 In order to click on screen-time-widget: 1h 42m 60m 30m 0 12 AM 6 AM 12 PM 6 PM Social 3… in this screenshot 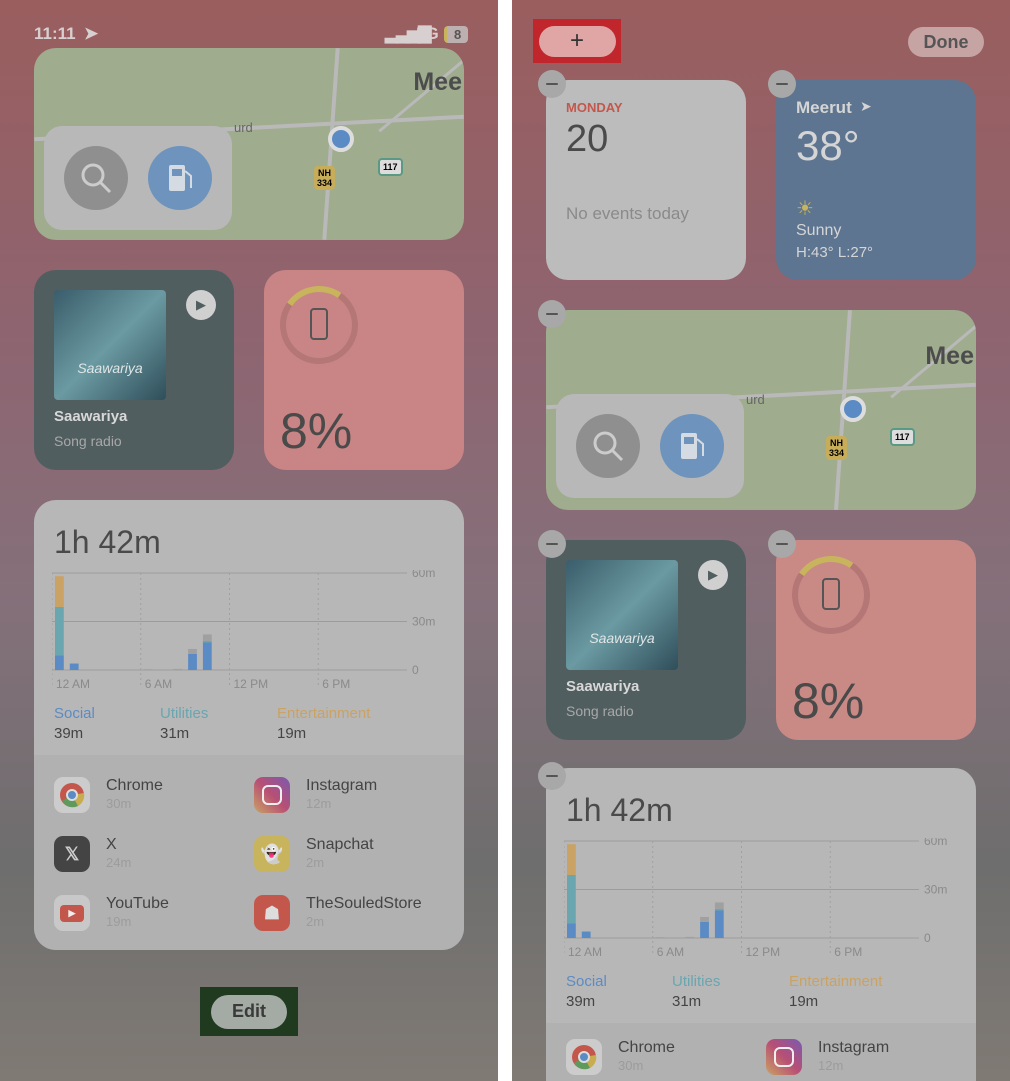, I will do `click(761, 924)`.